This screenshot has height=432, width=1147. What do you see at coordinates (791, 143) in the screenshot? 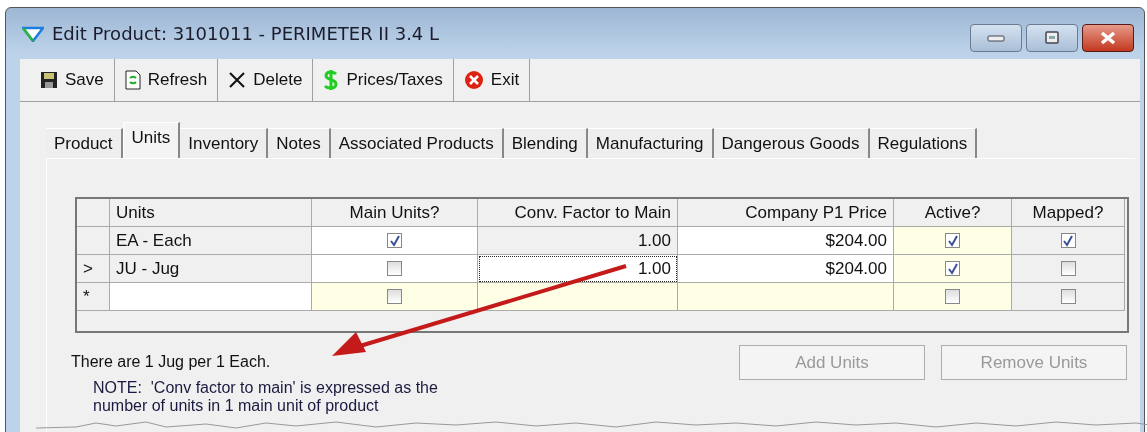
I see `tab: Dangerous Goods` at bounding box center [791, 143].